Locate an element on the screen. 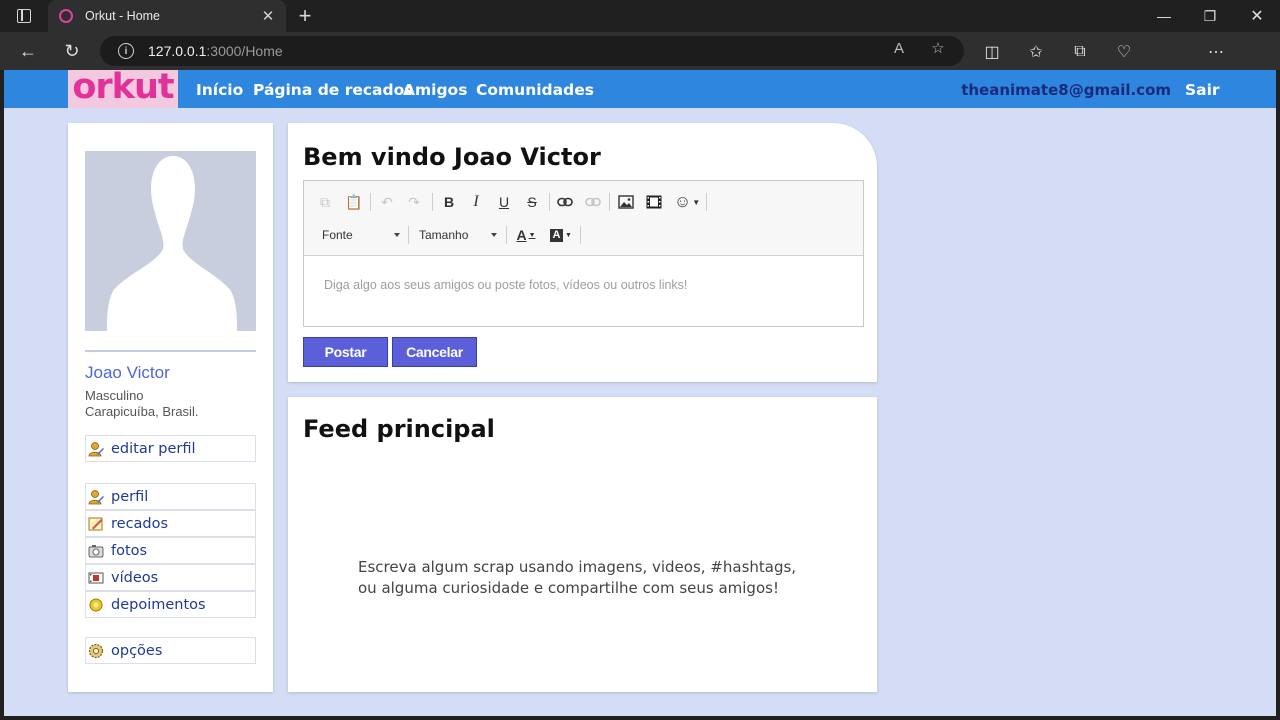  post-button: Postar is located at coordinates (345, 352).